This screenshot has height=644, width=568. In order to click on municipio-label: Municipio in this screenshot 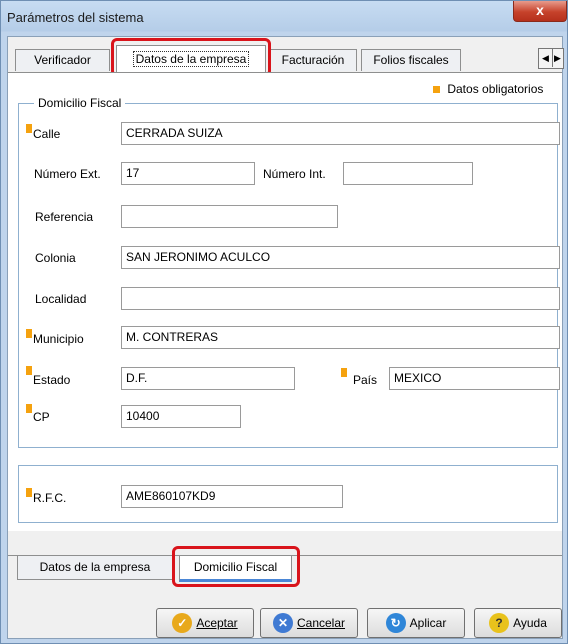, I will do `click(58, 339)`.